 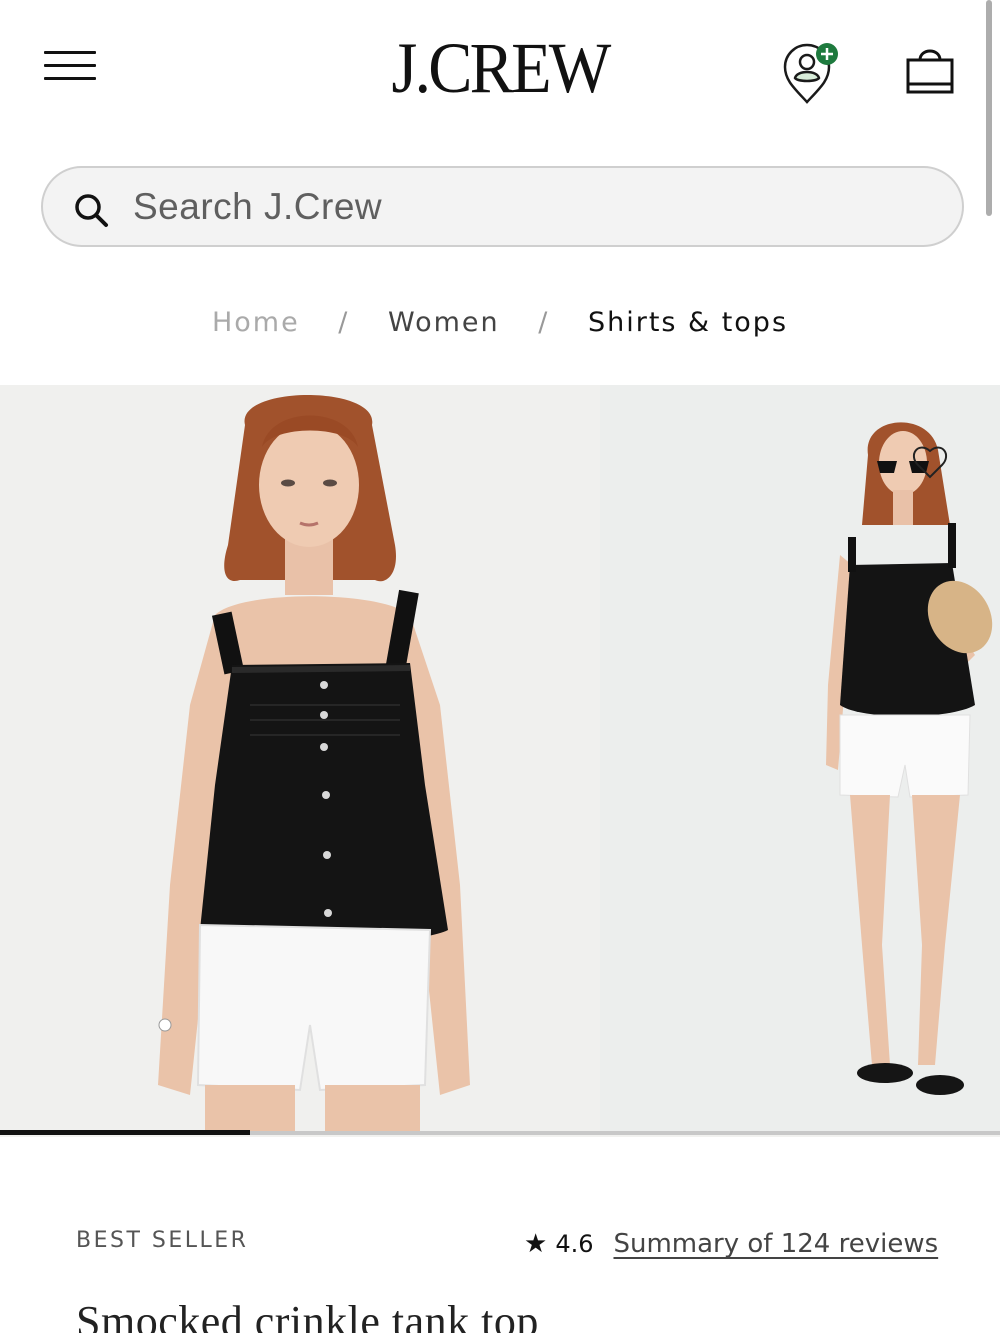 I want to click on gallery-progress-indicator, so click(x=125, y=1132).